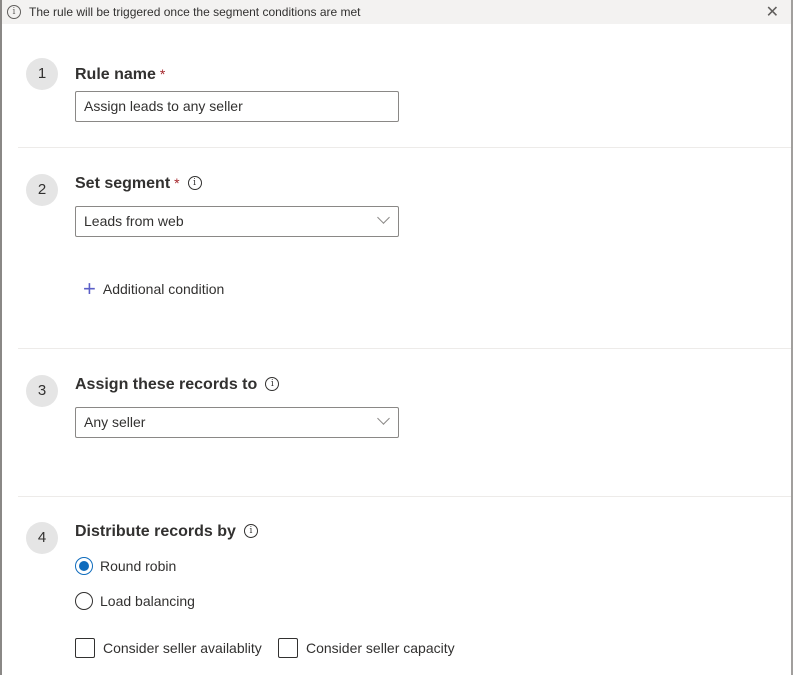 The image size is (793, 675). I want to click on set-segment-label: Set segment * i, so click(138, 184).